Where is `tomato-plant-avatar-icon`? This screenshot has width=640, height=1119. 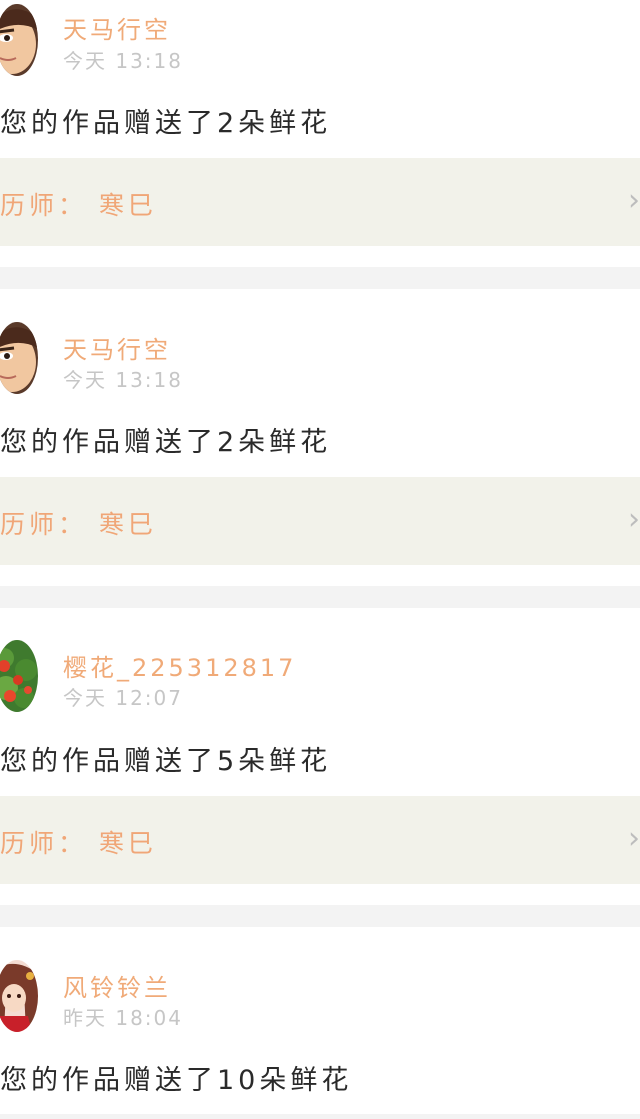
tomato-plant-avatar-icon is located at coordinates (19, 676).